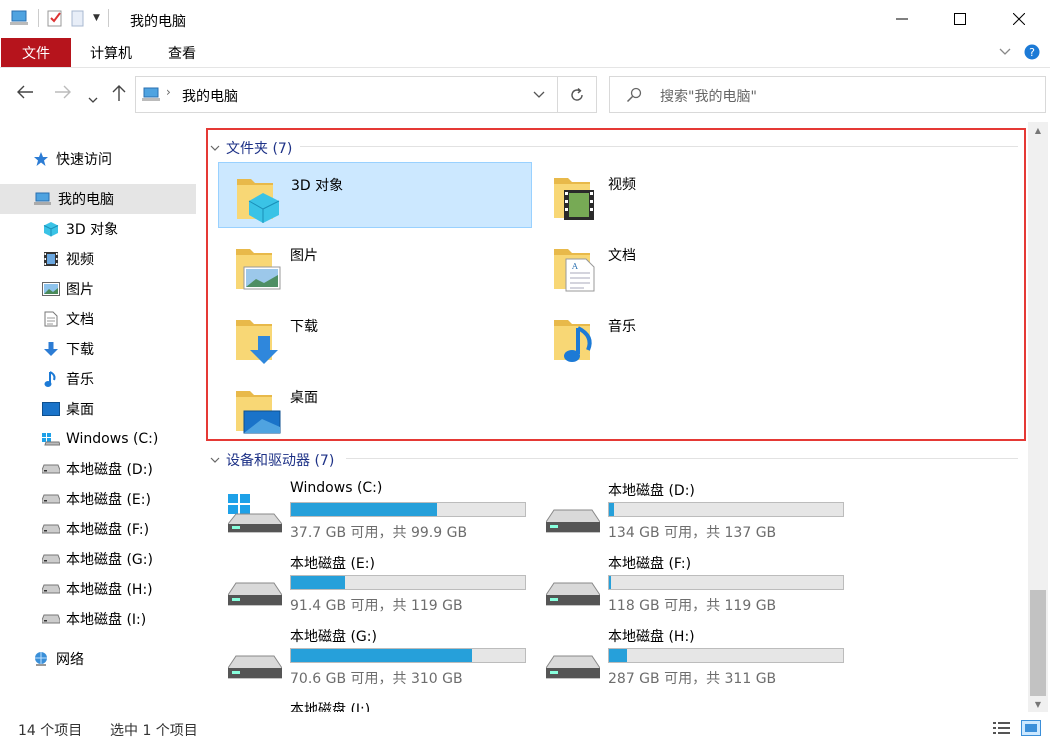  Describe the element at coordinates (98, 559) in the screenshot. I see `sidebar-item-drive-g: 本地磁盘 (G:)` at that location.